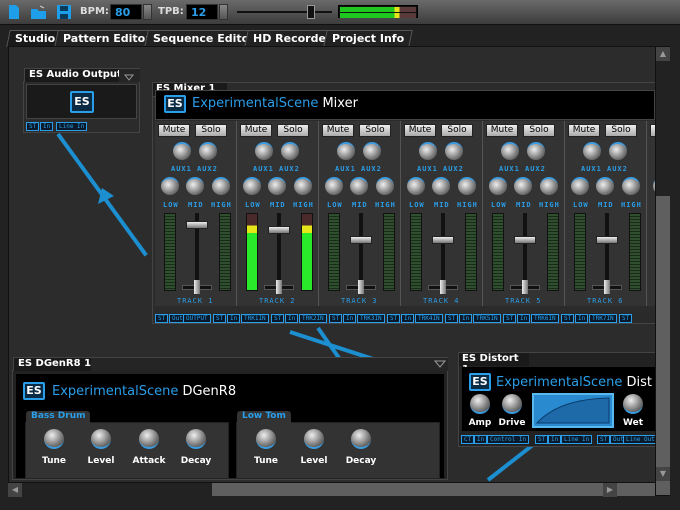 The image size is (680, 510). I want to click on new-file-icon, so click(14, 12).